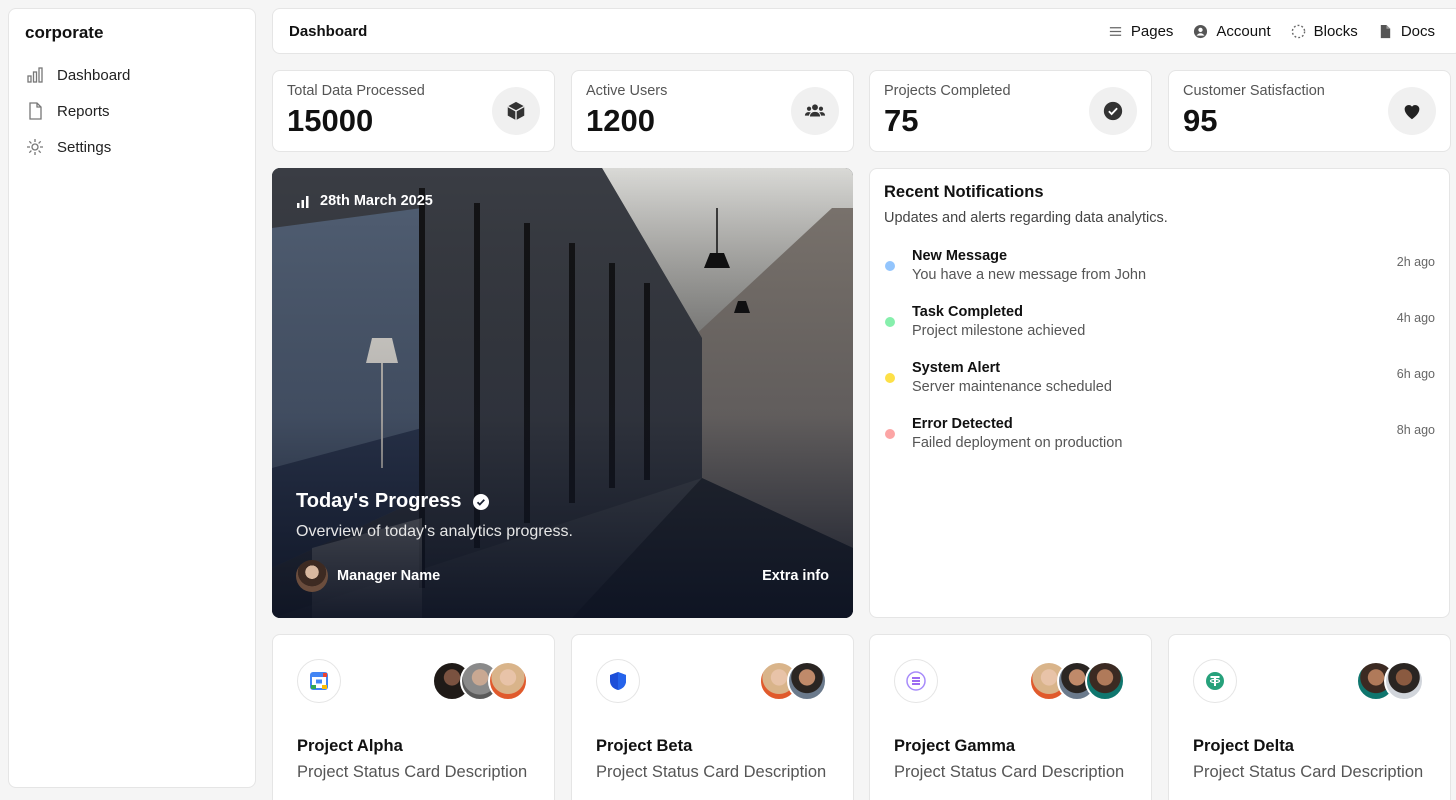 The width and height of the screenshot is (1456, 800). I want to click on dotted-circle-icon, so click(1298, 31).